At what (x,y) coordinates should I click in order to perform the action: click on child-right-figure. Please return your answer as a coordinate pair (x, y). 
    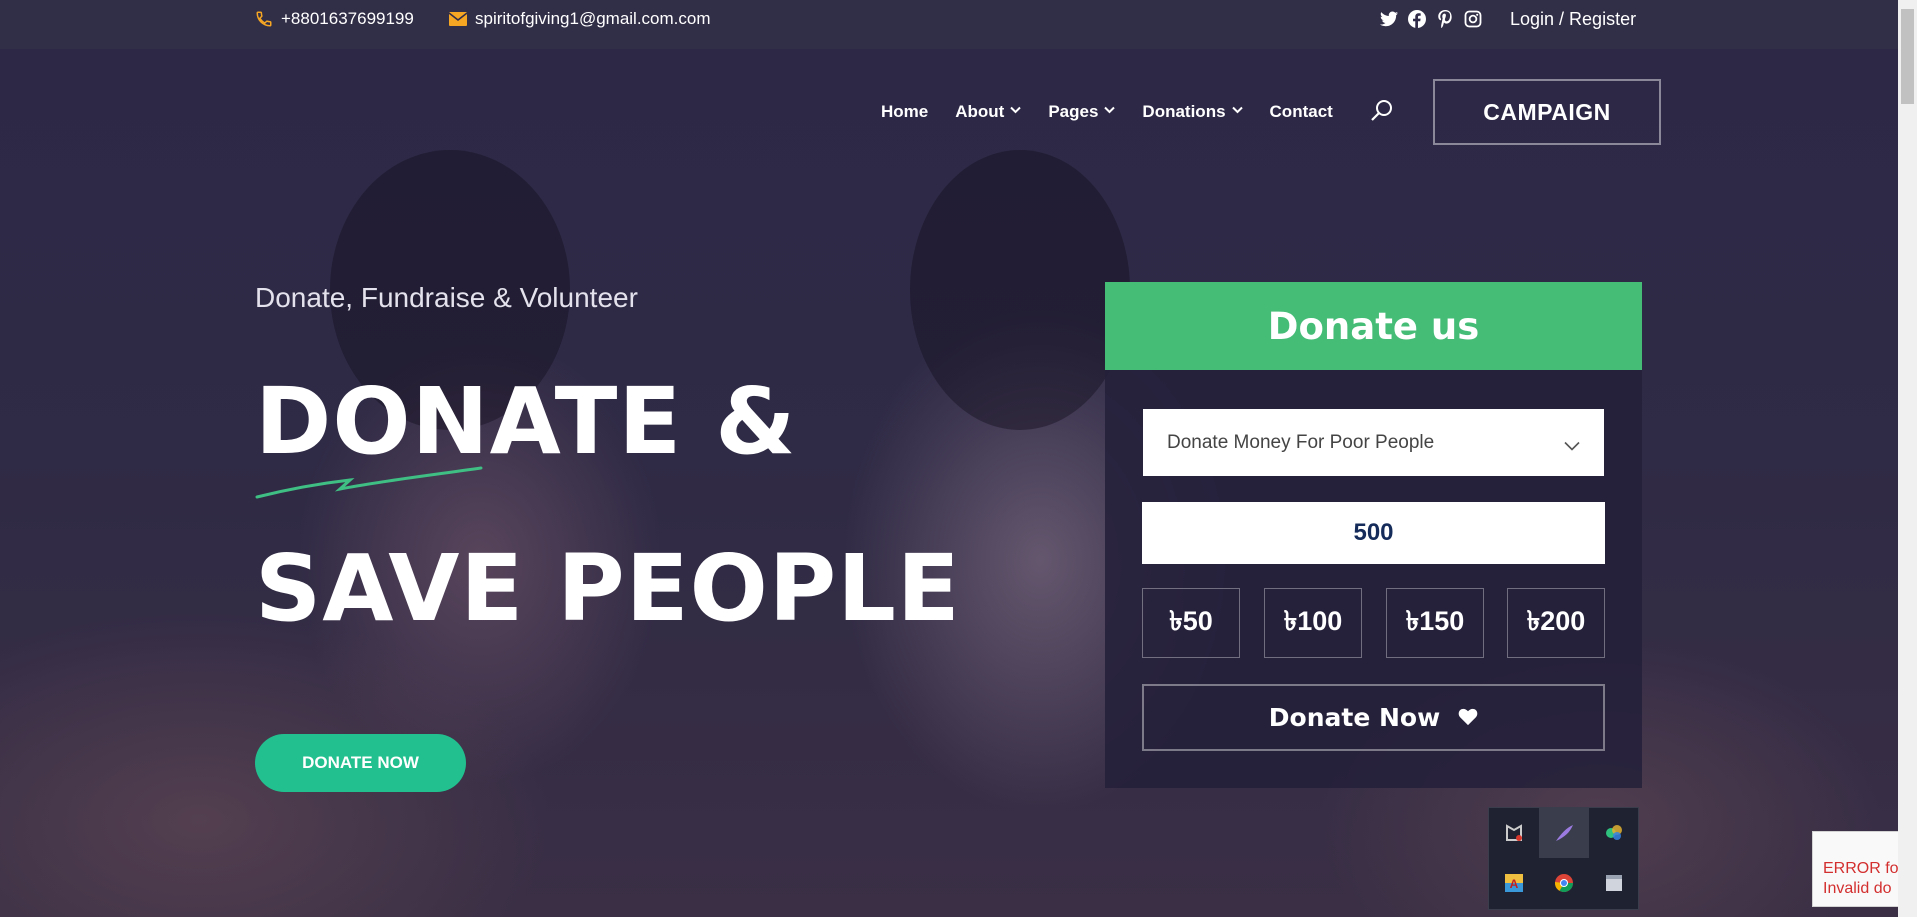
    Looking at the image, I should click on (1020, 290).